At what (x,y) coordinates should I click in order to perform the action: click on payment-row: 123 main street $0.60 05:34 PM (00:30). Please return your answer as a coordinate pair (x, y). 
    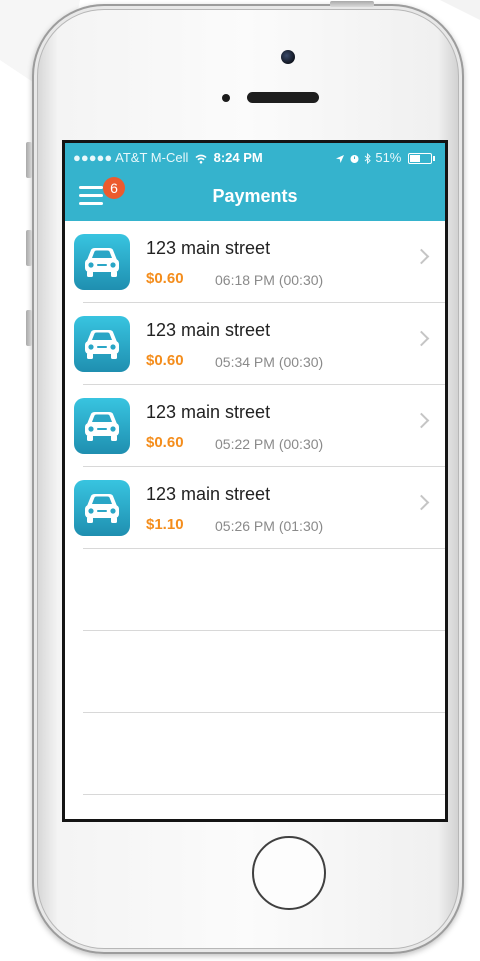
    Looking at the image, I should click on (255, 344).